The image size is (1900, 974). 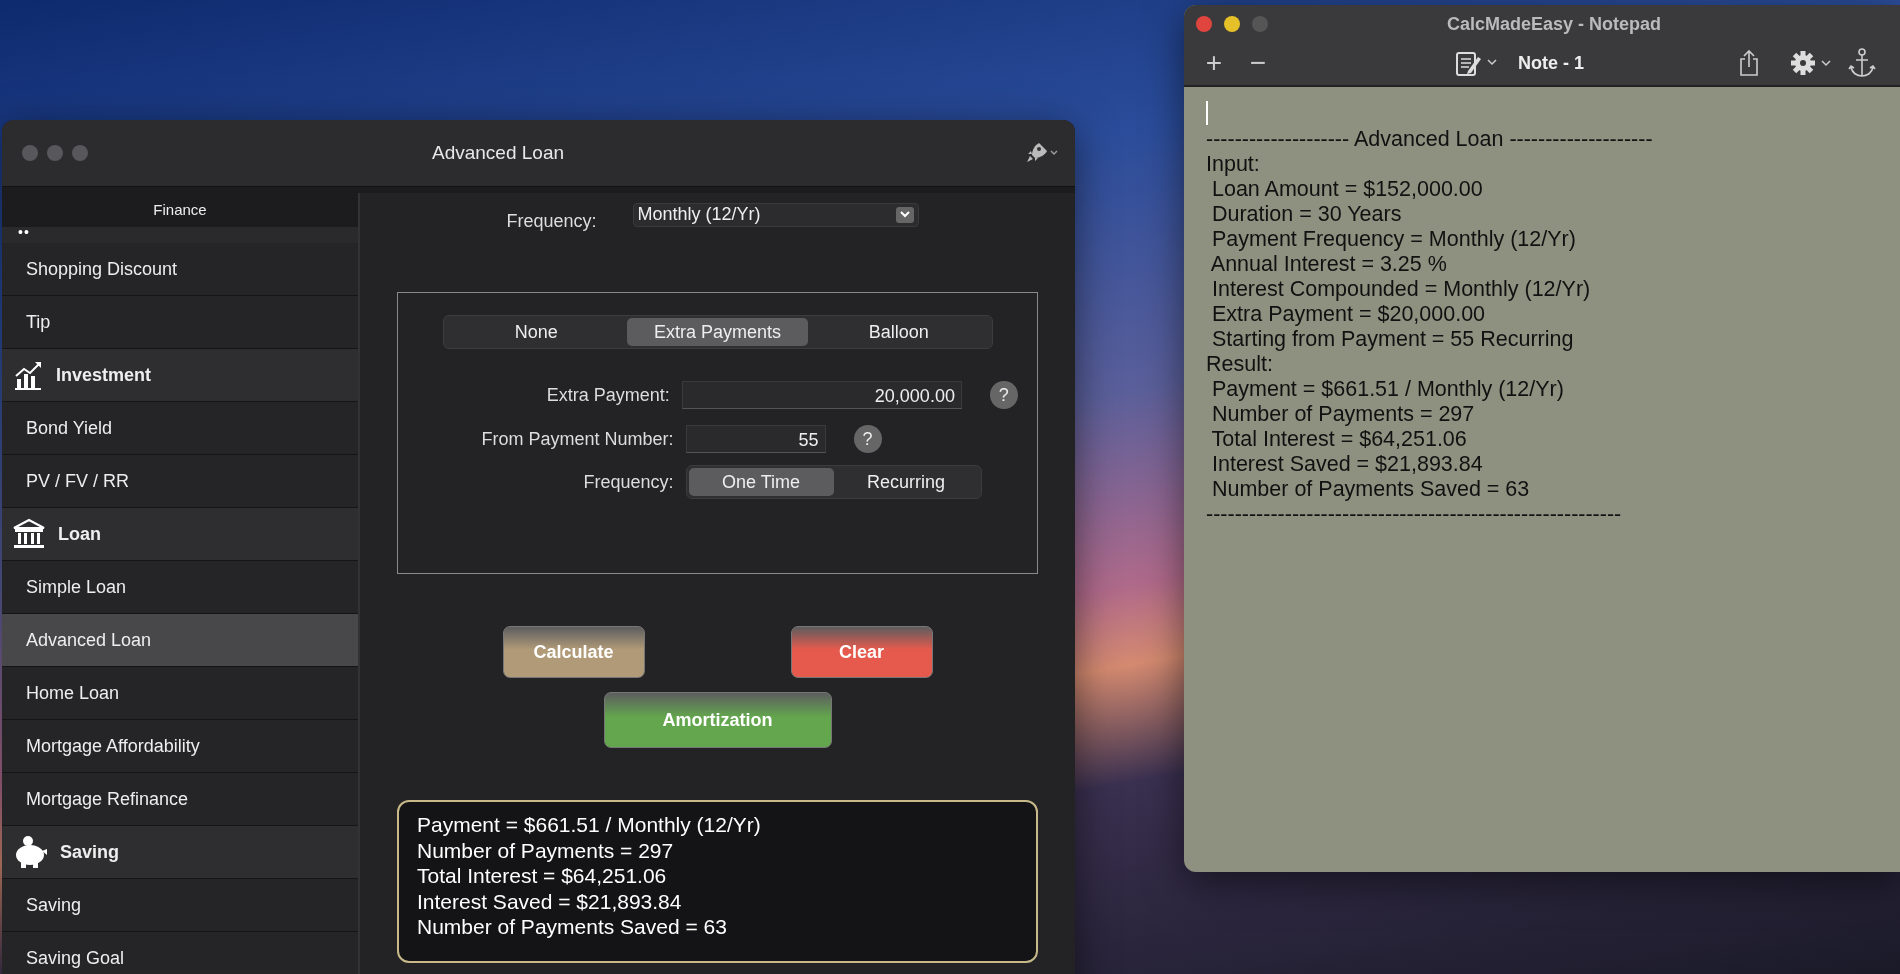 What do you see at coordinates (1812, 63) in the screenshot?
I see `settings-icon` at bounding box center [1812, 63].